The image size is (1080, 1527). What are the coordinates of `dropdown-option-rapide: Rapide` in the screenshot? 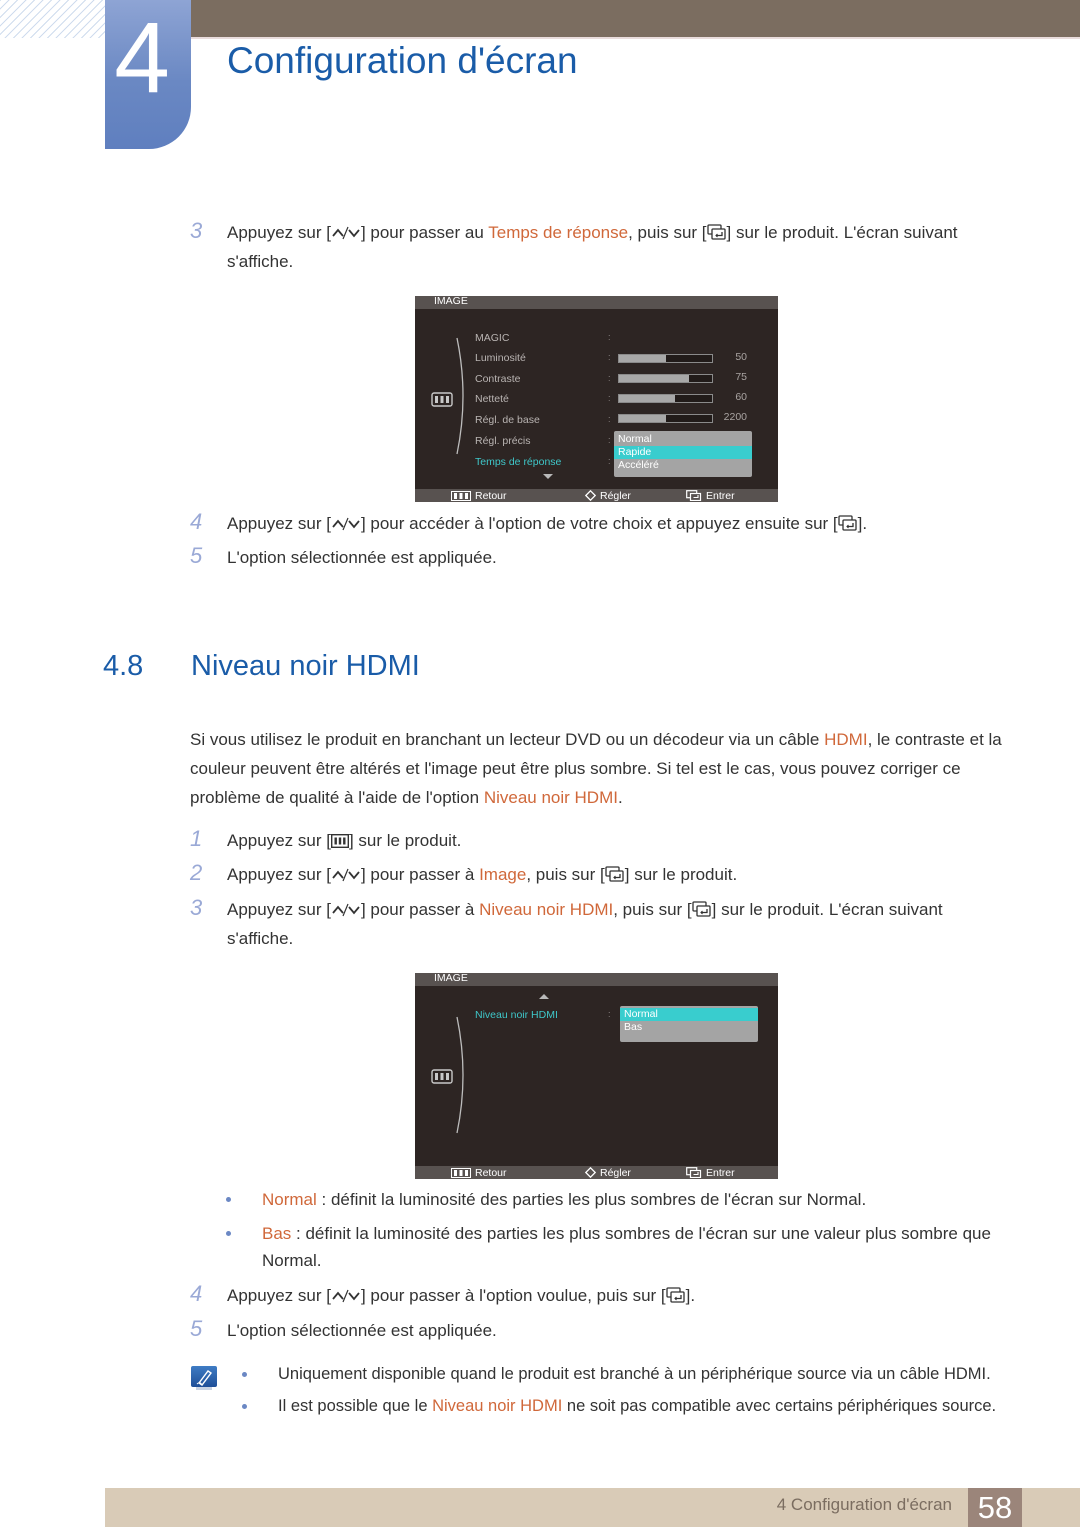 It's located at (683, 452).